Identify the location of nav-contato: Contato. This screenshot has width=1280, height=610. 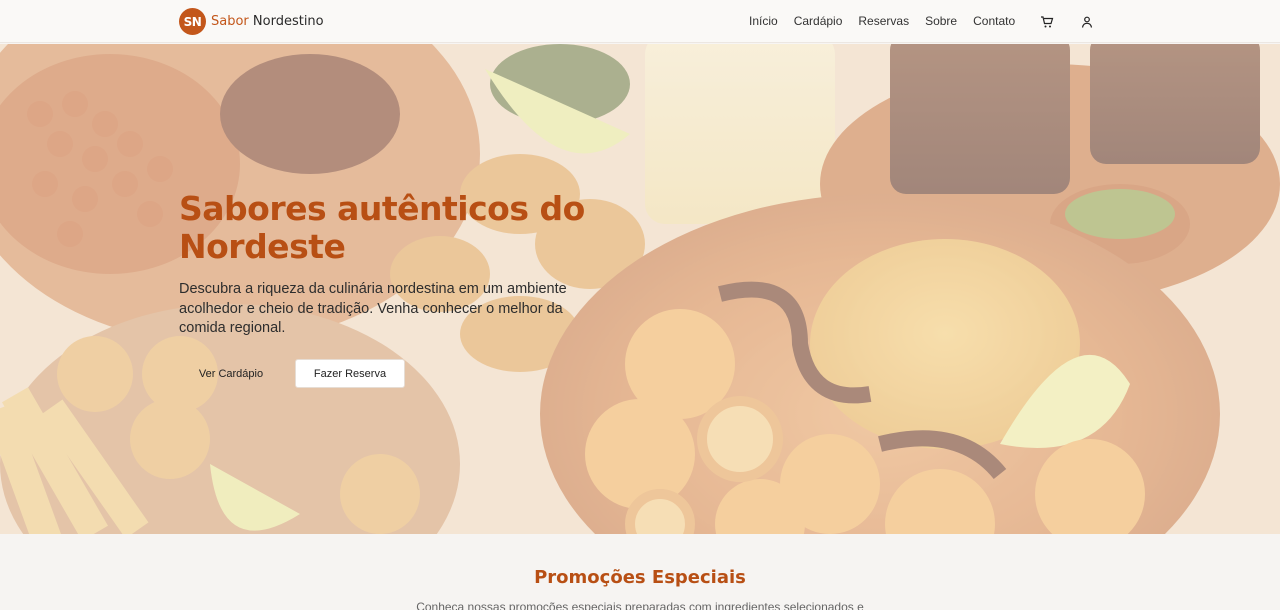
(994, 21).